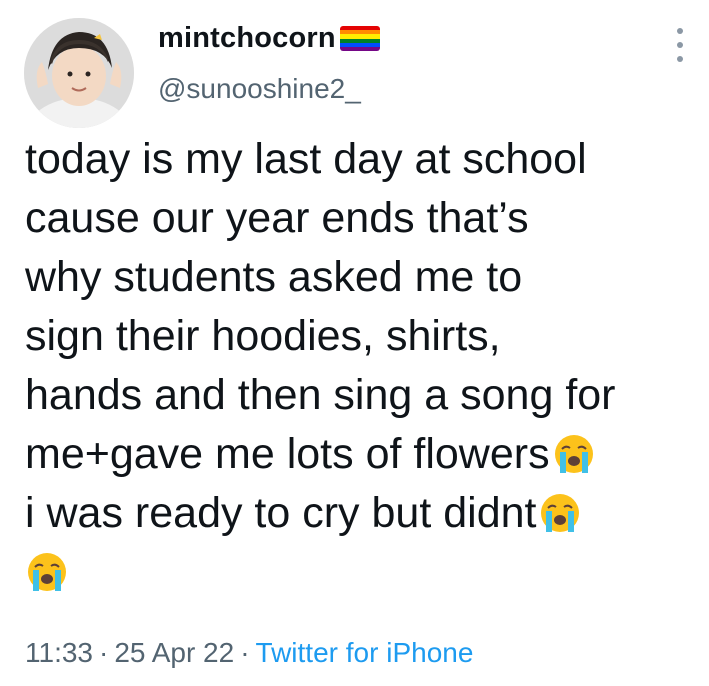 This screenshot has height=686, width=709. What do you see at coordinates (174, 652) in the screenshot?
I see `tweet-date: 25 Apr 22` at bounding box center [174, 652].